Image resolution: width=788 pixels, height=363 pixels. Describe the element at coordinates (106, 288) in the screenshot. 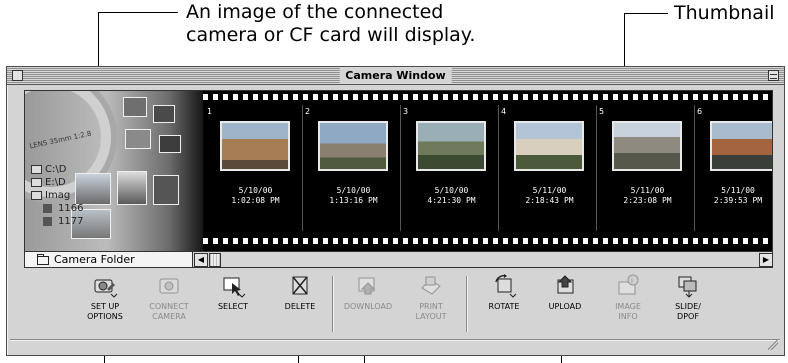

I see `camera-setup-icon` at that location.